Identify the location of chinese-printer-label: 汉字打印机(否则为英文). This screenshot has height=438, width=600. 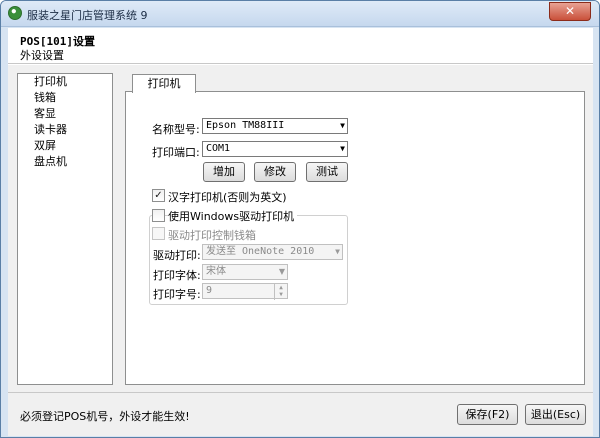
(227, 197).